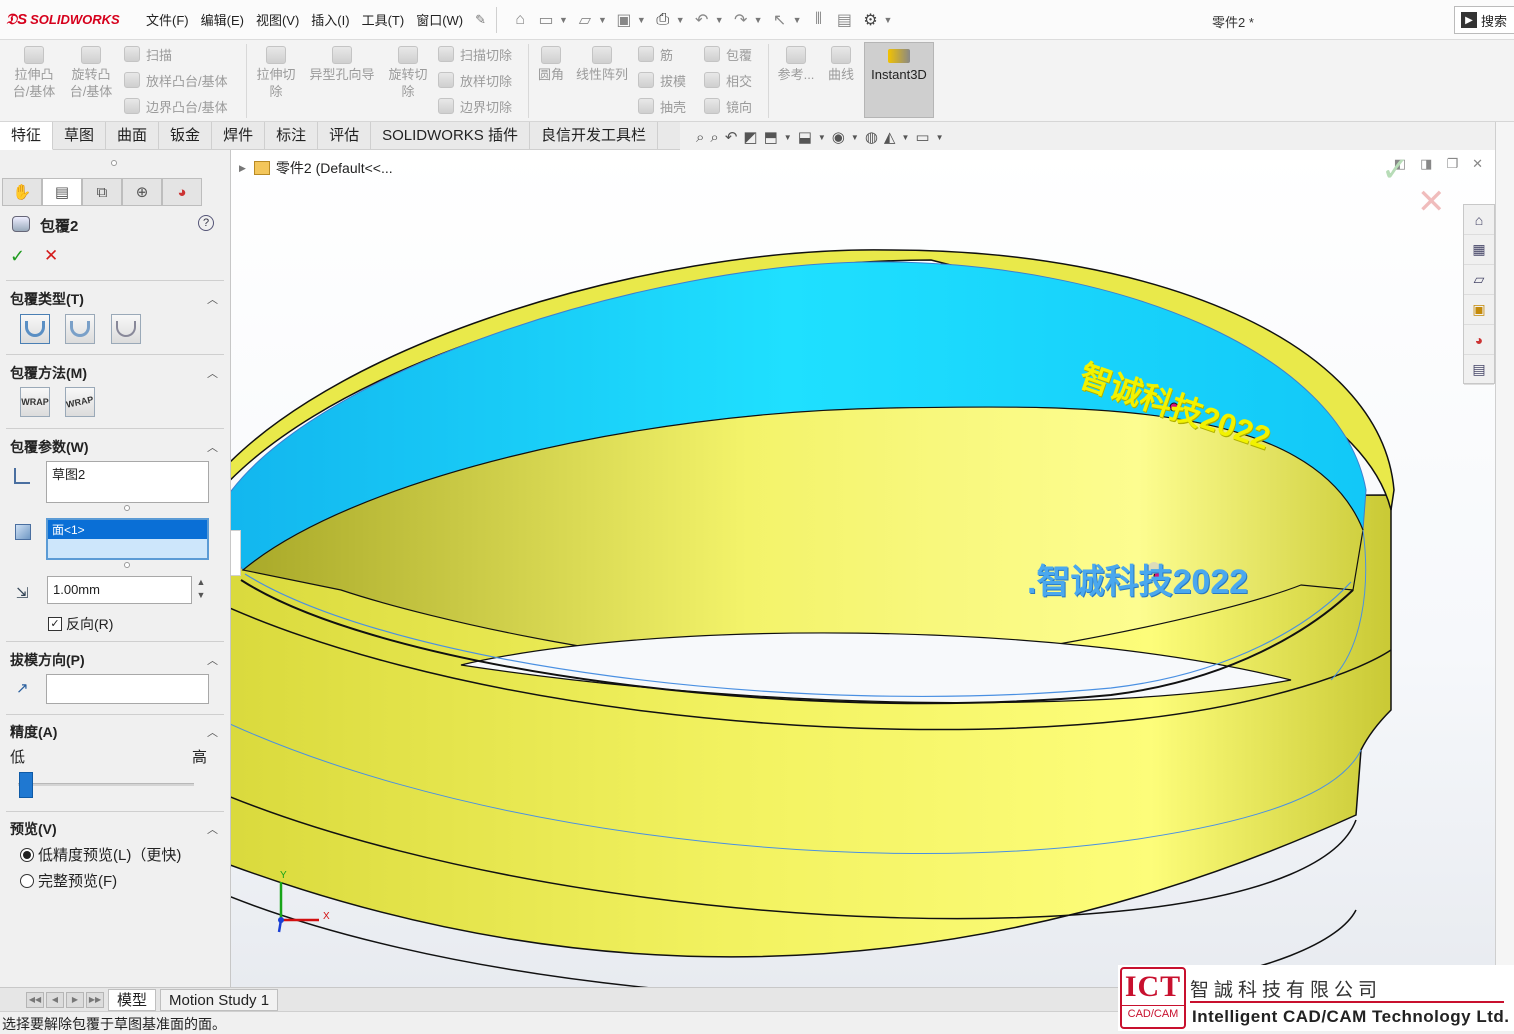 The width and height of the screenshot is (1514, 1034). Describe the element at coordinates (1479, 220) in the screenshot. I see `solidworks-resources-icon: ⌂` at that location.